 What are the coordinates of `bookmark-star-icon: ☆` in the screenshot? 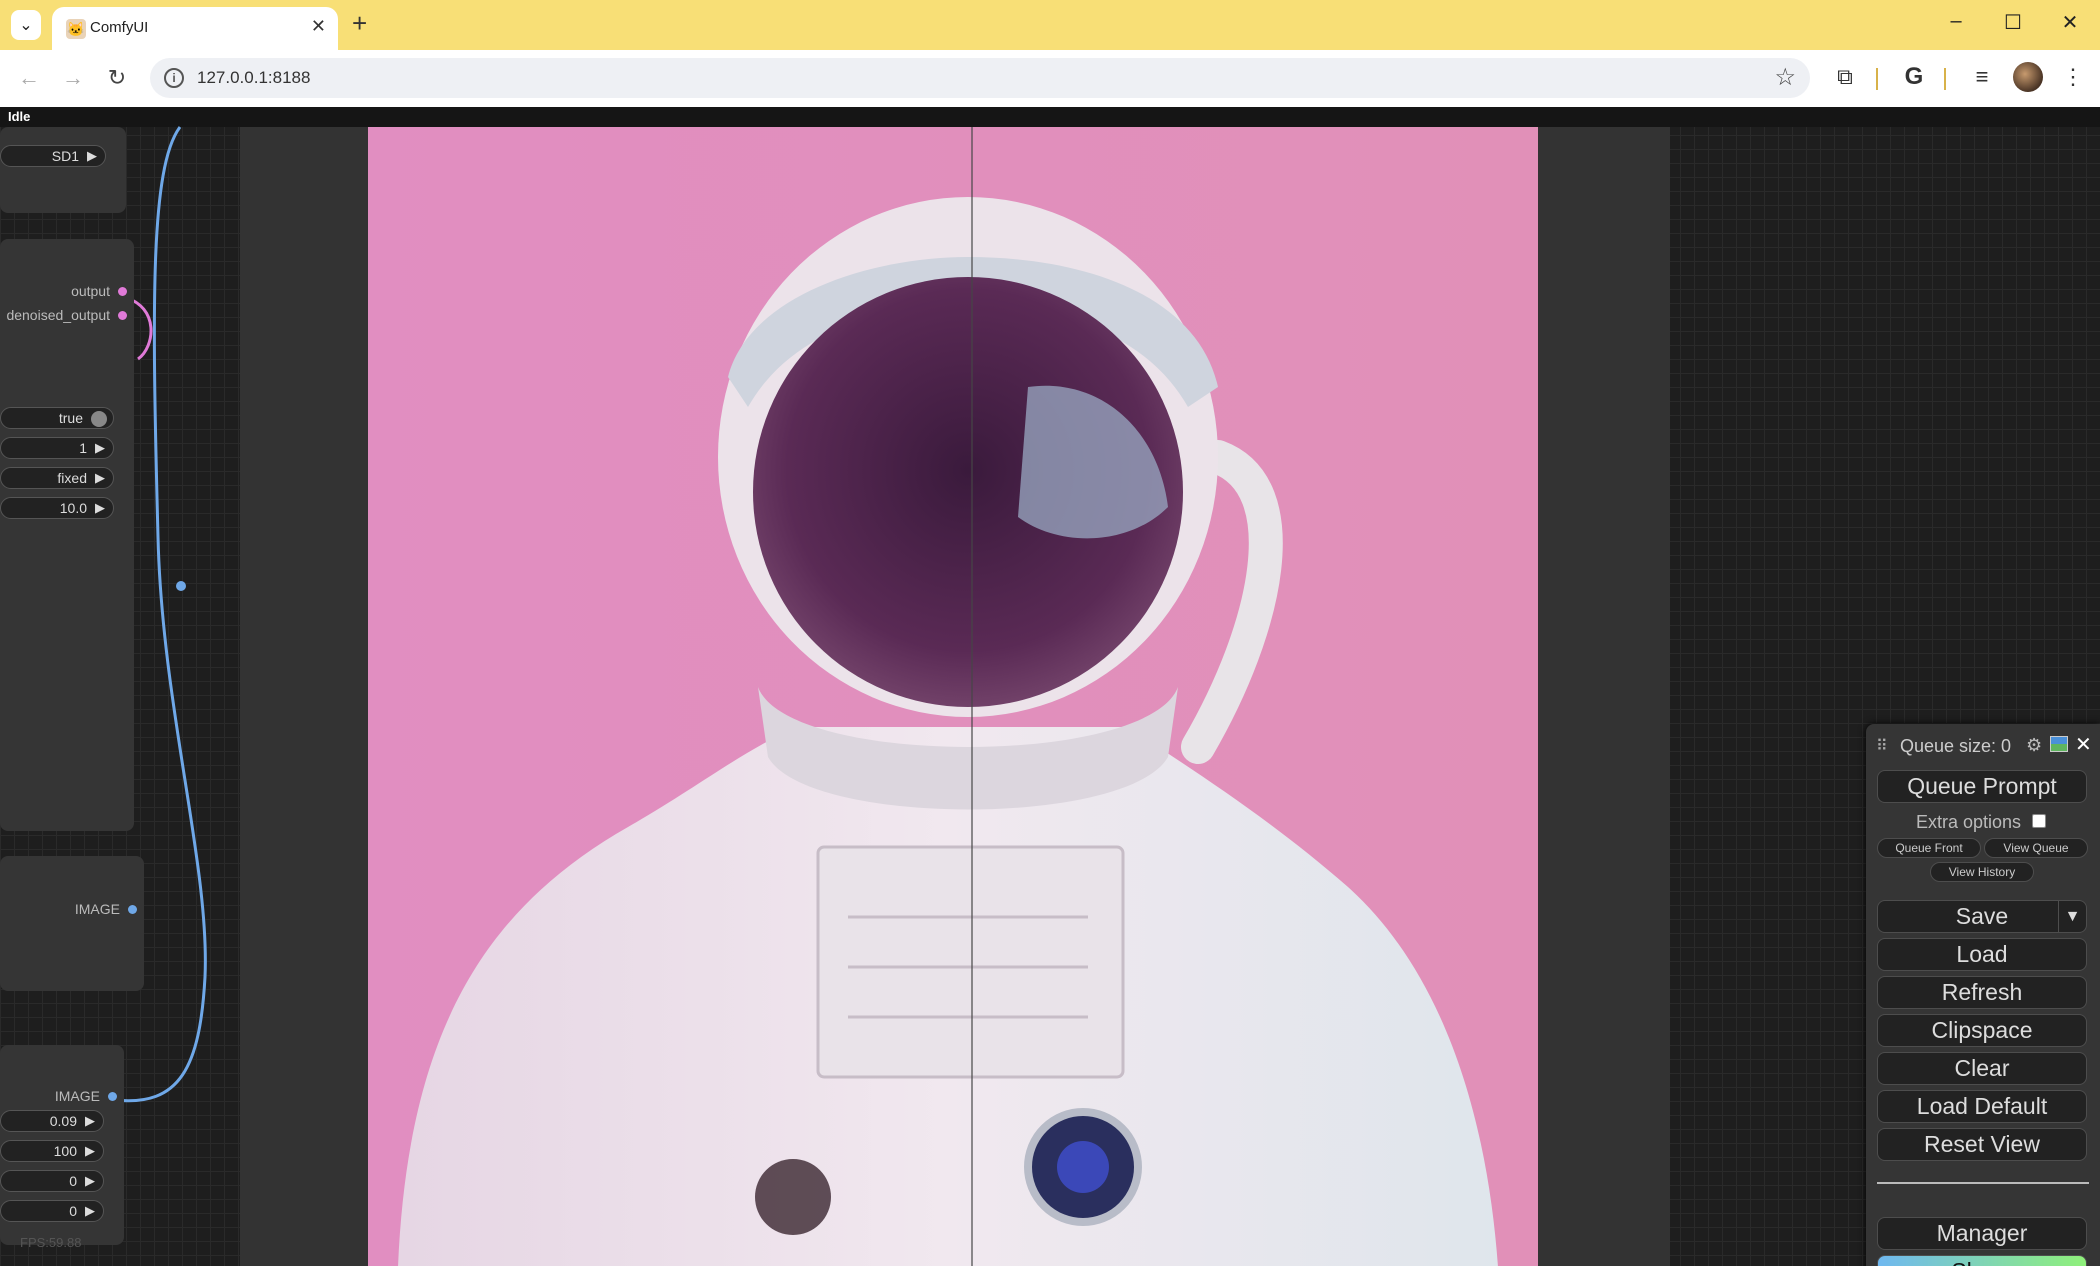 It's located at (1785, 77).